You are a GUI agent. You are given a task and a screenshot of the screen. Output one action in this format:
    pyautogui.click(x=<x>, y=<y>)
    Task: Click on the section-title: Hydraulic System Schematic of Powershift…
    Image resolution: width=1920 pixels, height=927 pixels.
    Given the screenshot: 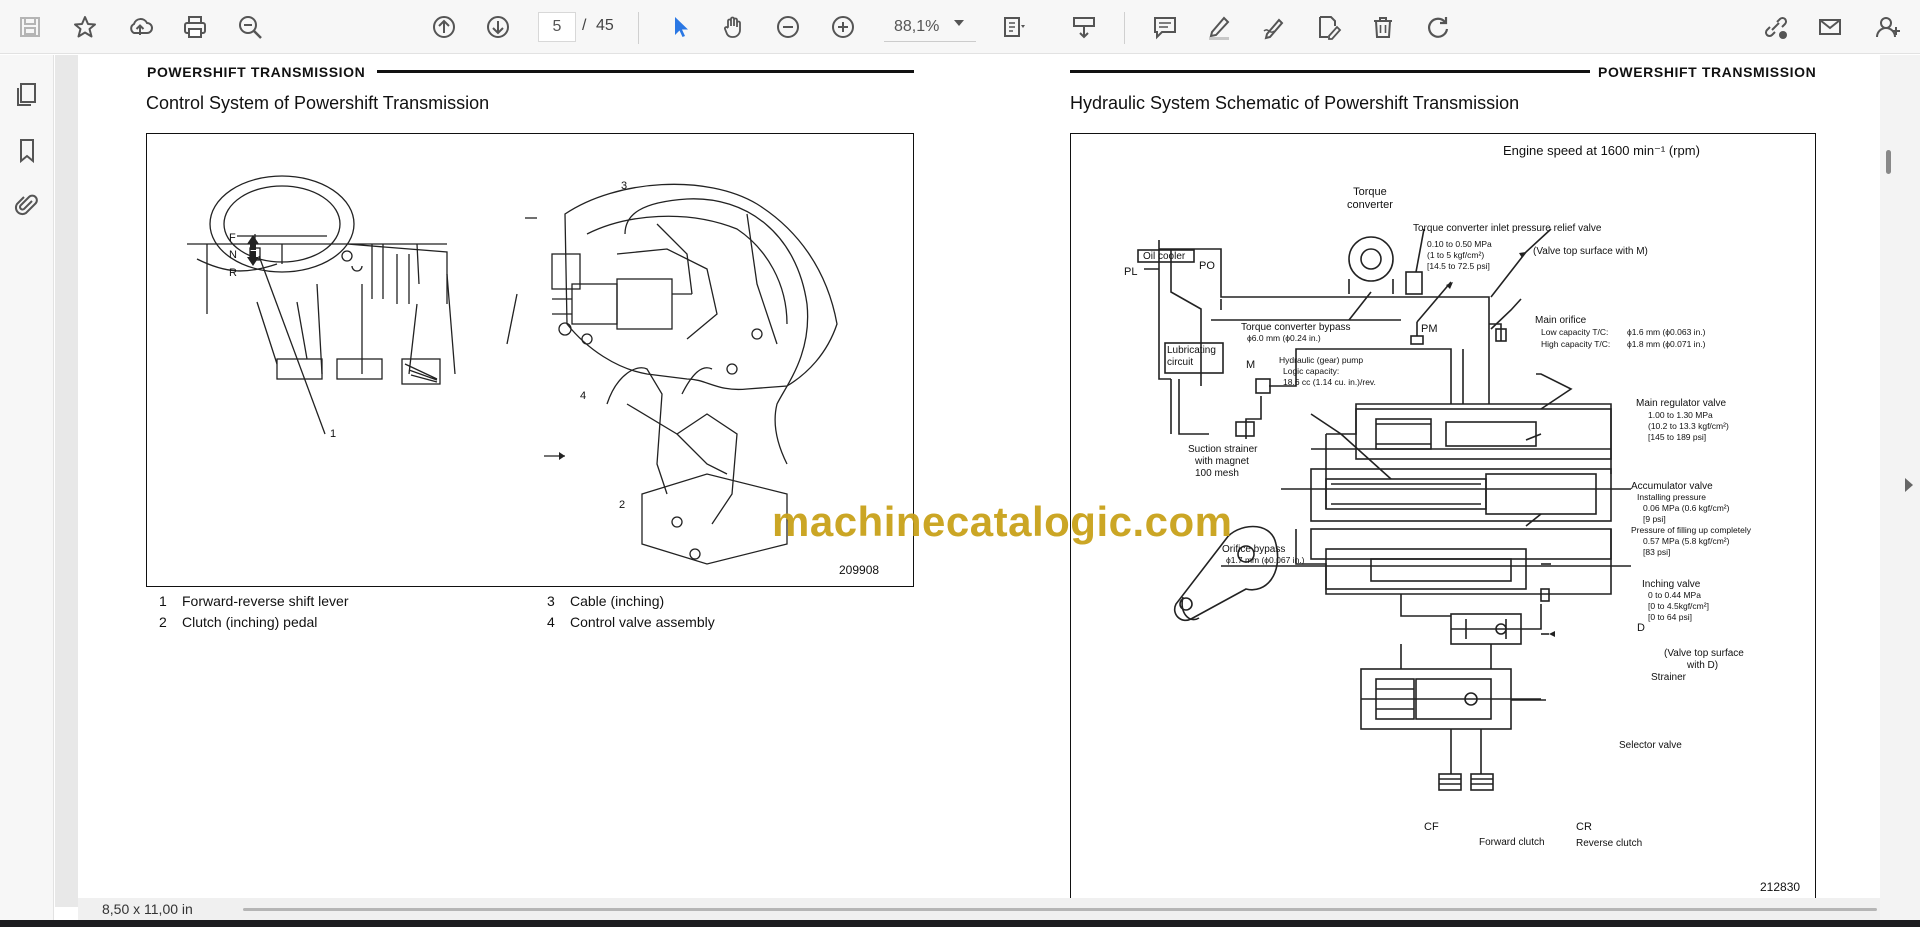 What is the action you would take?
    pyautogui.click(x=1295, y=103)
    